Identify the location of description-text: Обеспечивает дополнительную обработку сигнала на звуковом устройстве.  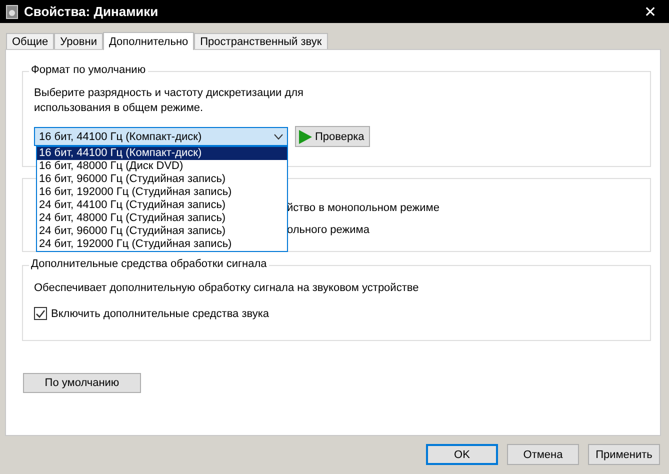
(227, 288).